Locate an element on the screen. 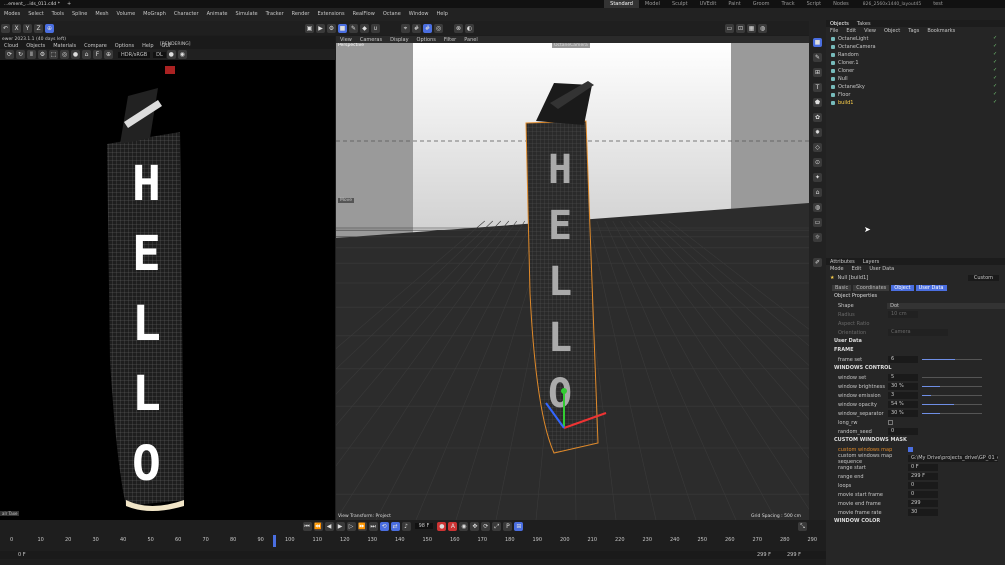 The width and height of the screenshot is (1005, 565). current-frame-field: 98 F is located at coordinates (424, 526).